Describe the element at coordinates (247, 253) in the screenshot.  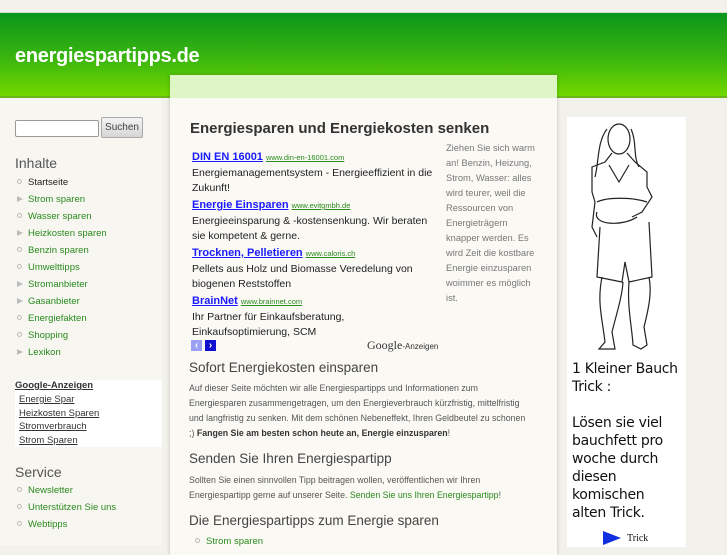
I see `ad-title-link: Trocknen, Pelletieren` at that location.